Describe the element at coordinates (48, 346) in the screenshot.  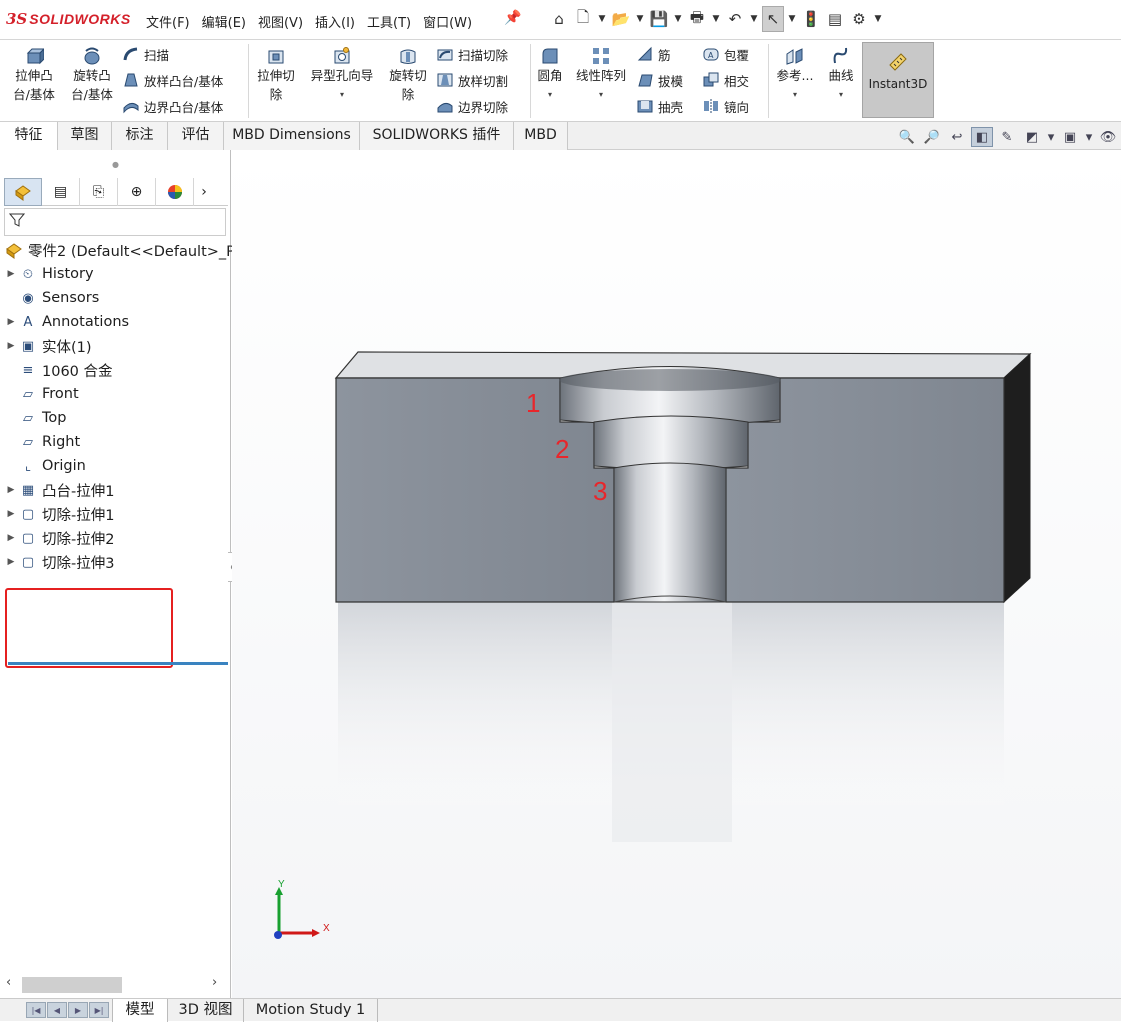
I see `tree-item: ▶ ▣ 实体(1)` at that location.